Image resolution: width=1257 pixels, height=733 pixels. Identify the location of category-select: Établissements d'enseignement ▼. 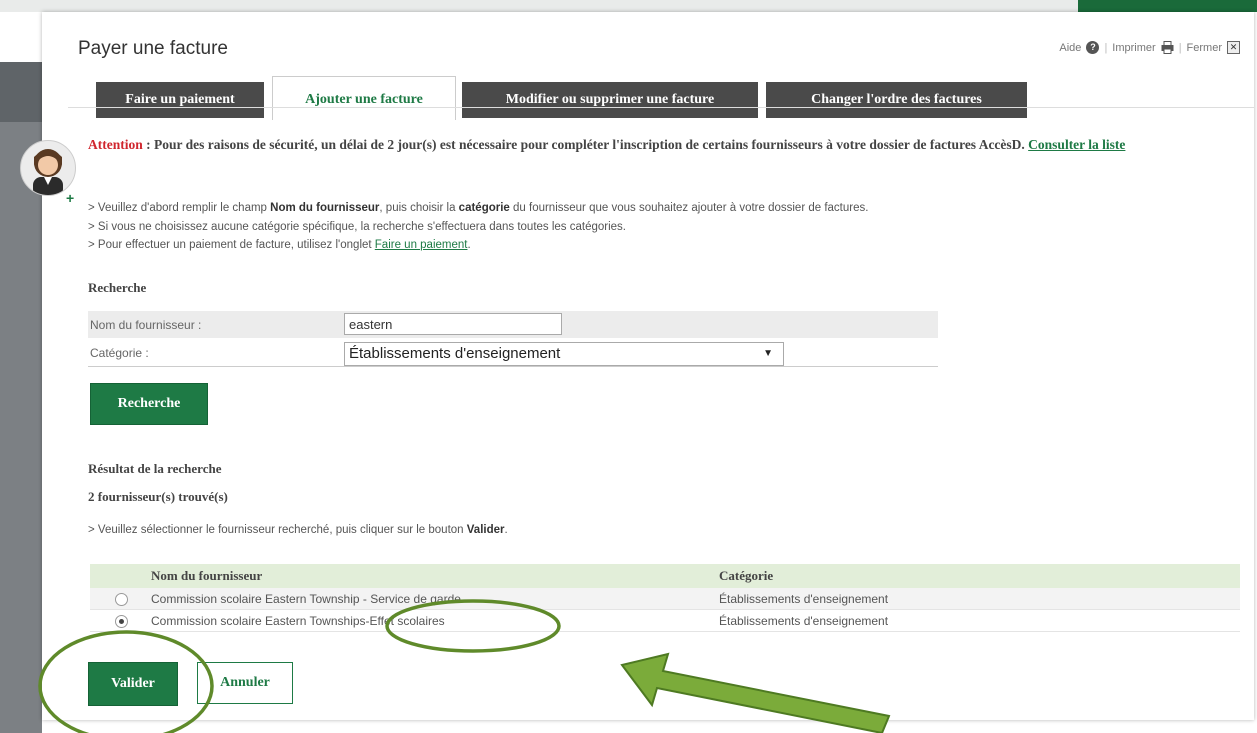
(564, 354).